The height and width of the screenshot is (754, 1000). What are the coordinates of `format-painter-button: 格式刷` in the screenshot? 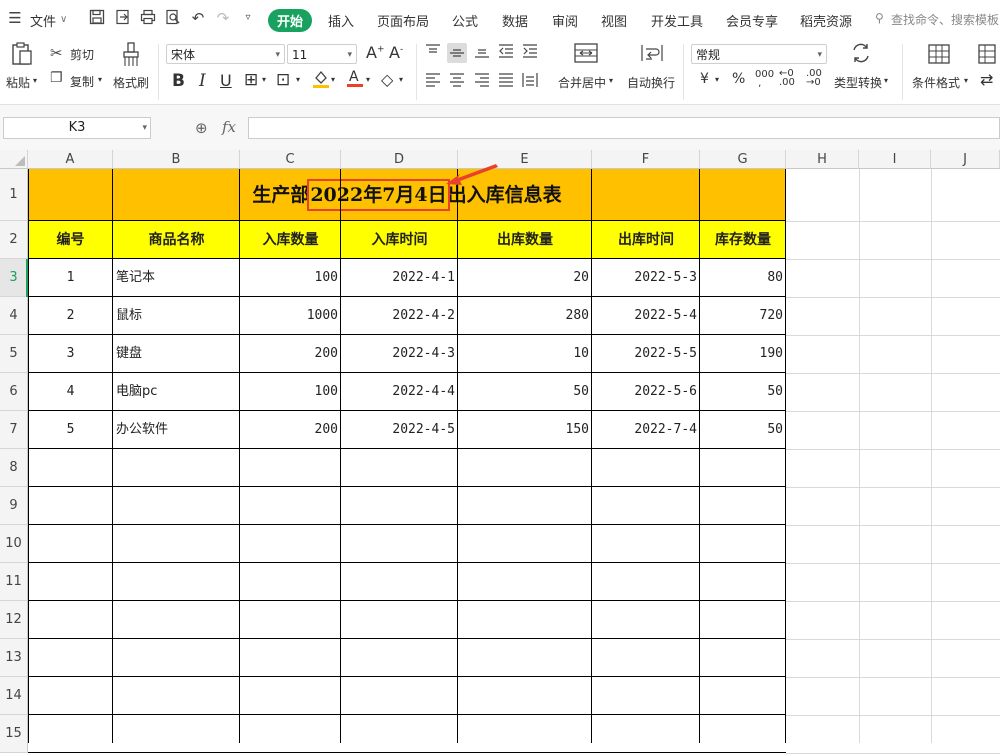 It's located at (131, 82).